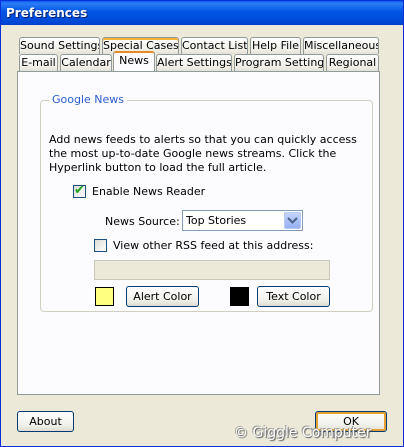 Image resolution: width=404 pixels, height=447 pixels. I want to click on tab-calendar: Calendar, so click(86, 62).